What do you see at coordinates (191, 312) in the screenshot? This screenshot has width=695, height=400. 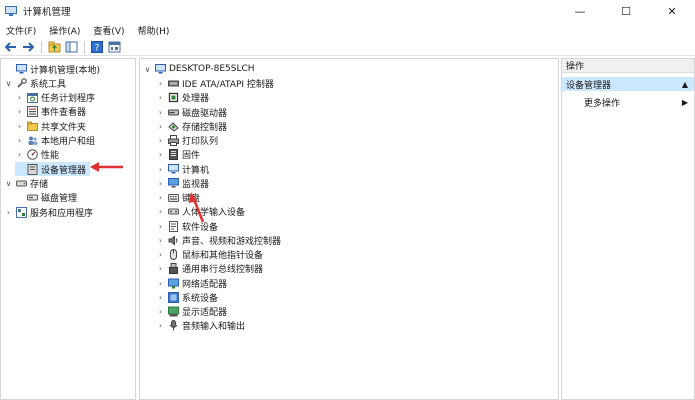 I see `device-category: › 显示适配器` at bounding box center [191, 312].